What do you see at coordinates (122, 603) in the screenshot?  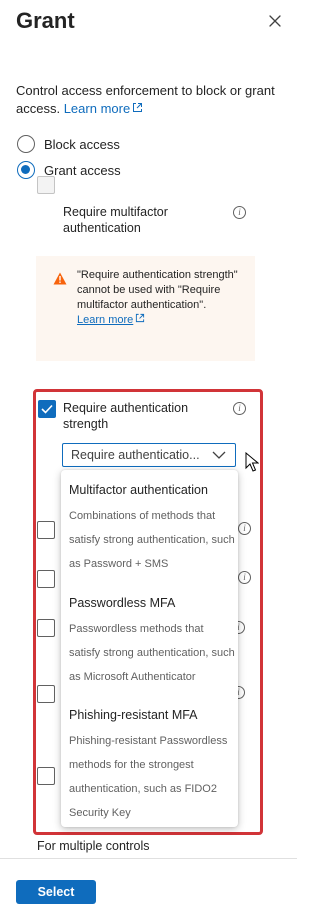 I see `option-title: Passwordless MFA` at bounding box center [122, 603].